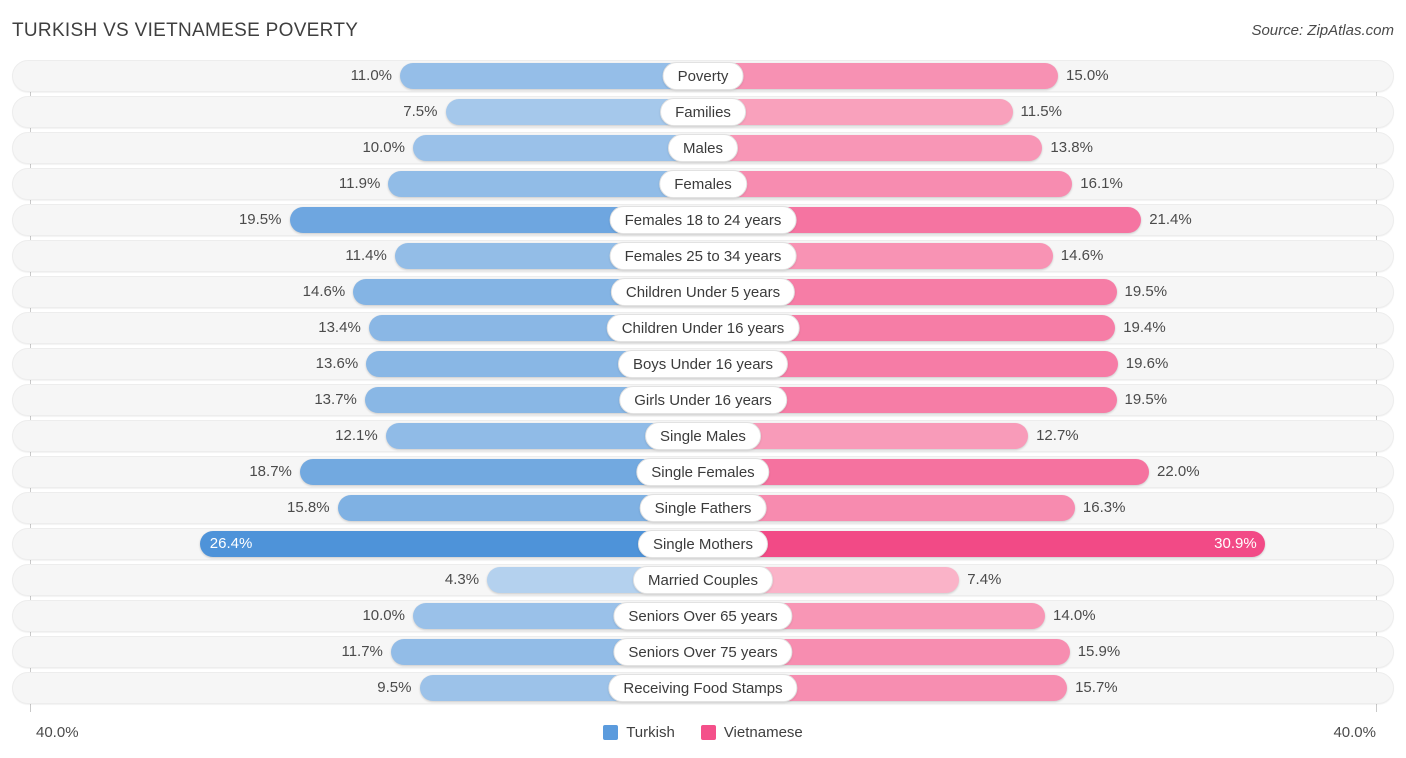 The height and width of the screenshot is (758, 1406). I want to click on value-label-vietnamese: 13.8%, so click(1071, 147).